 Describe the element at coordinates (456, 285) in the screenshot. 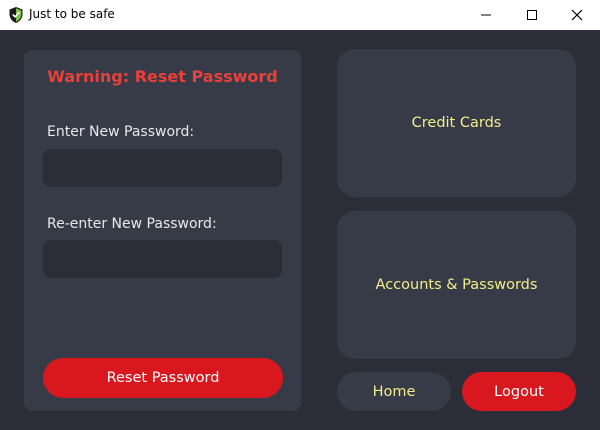

I see `accounts-passwords-button: Accounts & Passwords` at that location.